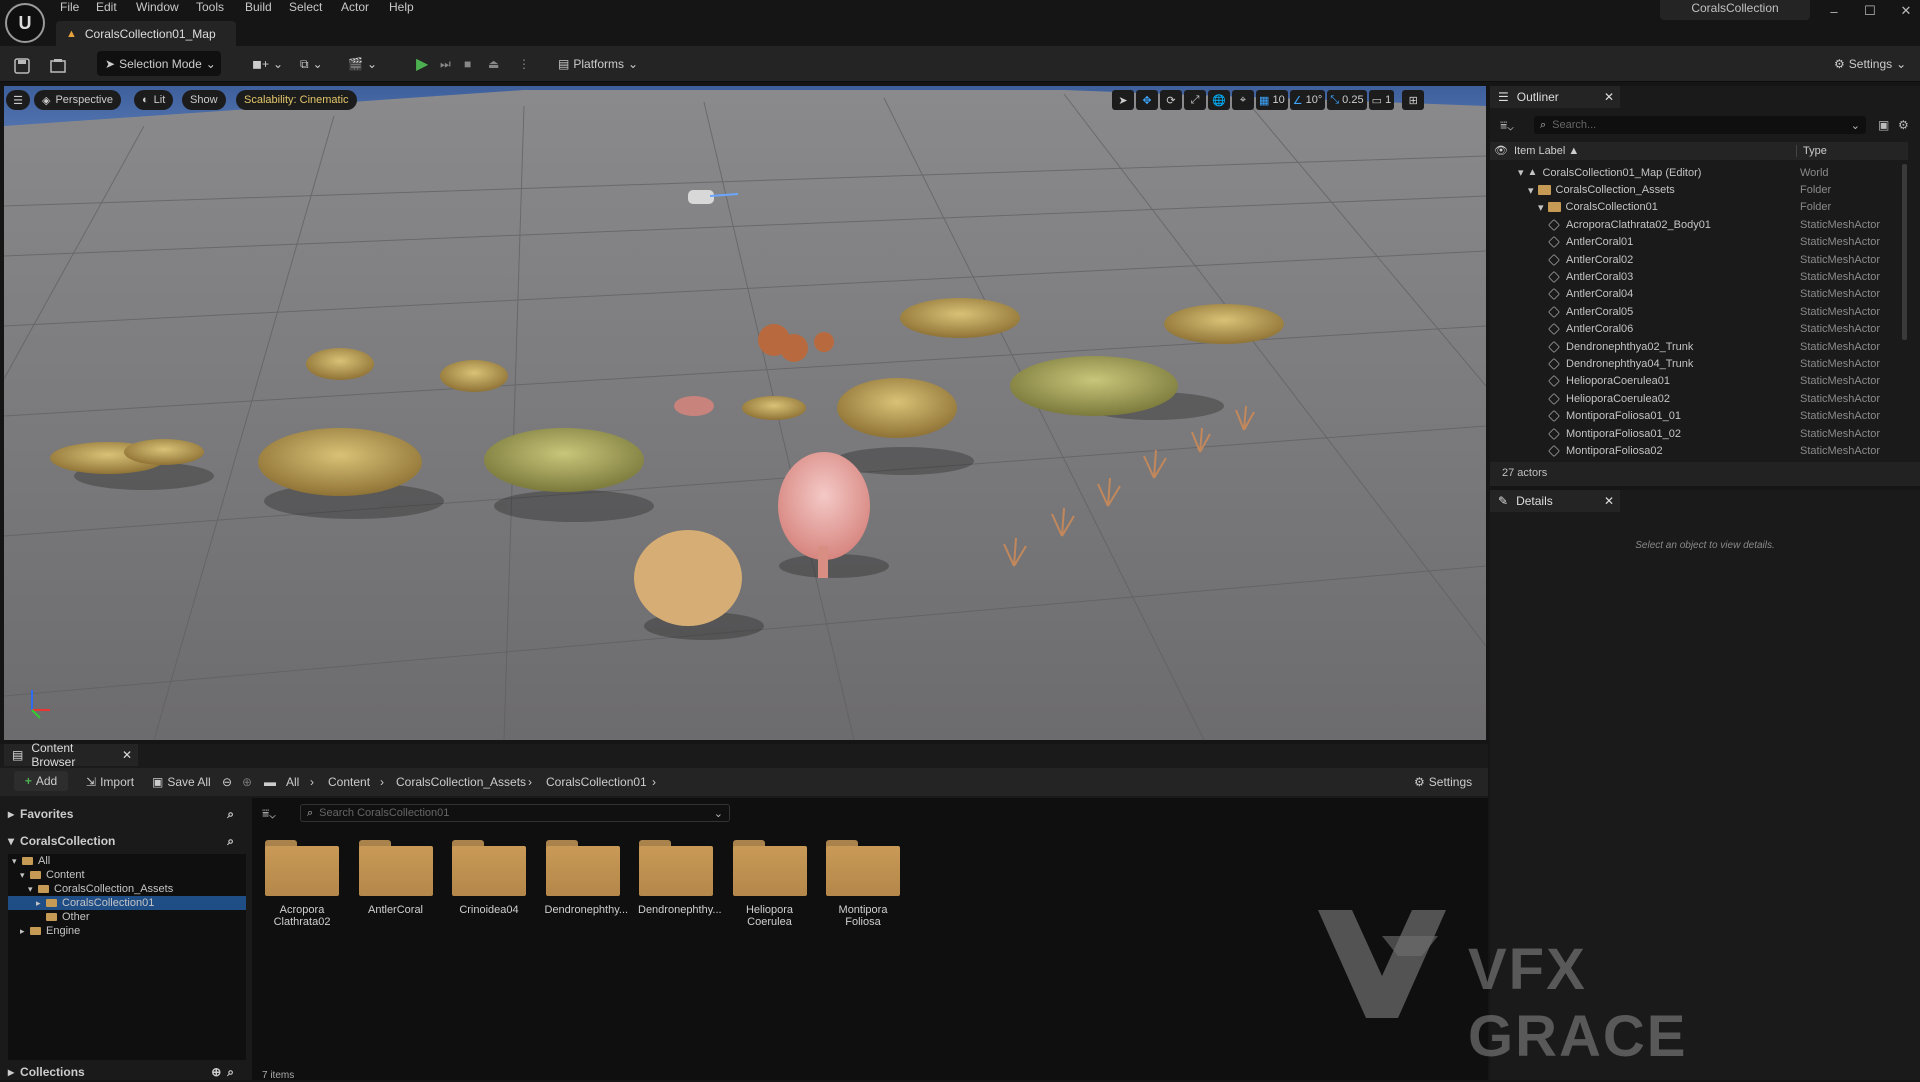 This screenshot has height=1082, width=1920. I want to click on outliner-search-input: ⌕ Search... ⌄, so click(1700, 125).